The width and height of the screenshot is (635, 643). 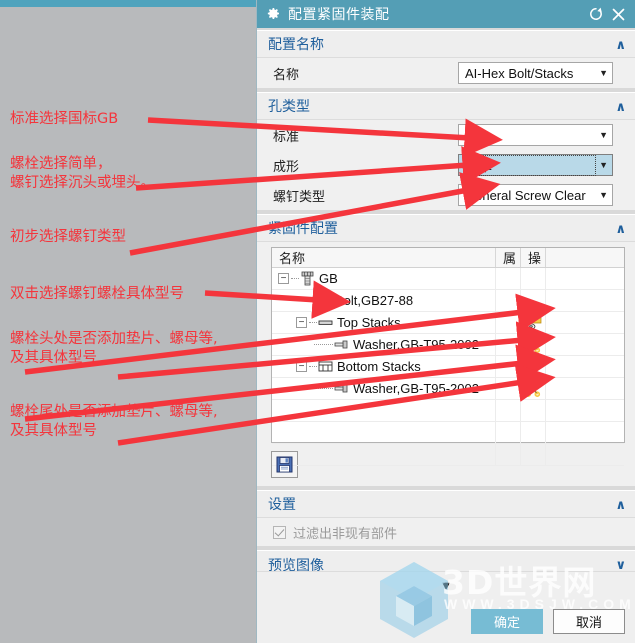 I want to click on section-header-hole-type: 孔类型 ∧, so click(x=446, y=106).